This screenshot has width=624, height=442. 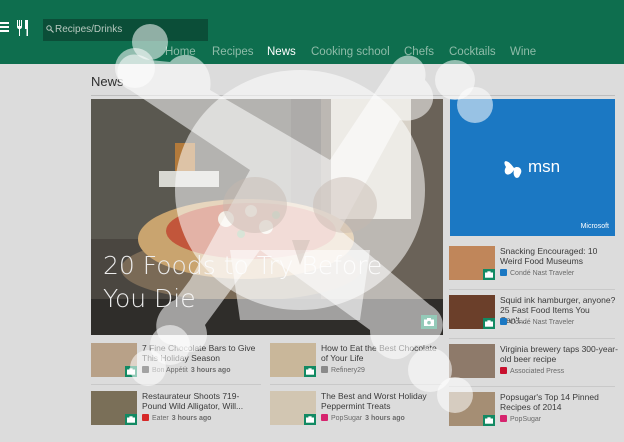 What do you see at coordinates (537, 371) in the screenshot?
I see `source-name: Associated Press` at bounding box center [537, 371].